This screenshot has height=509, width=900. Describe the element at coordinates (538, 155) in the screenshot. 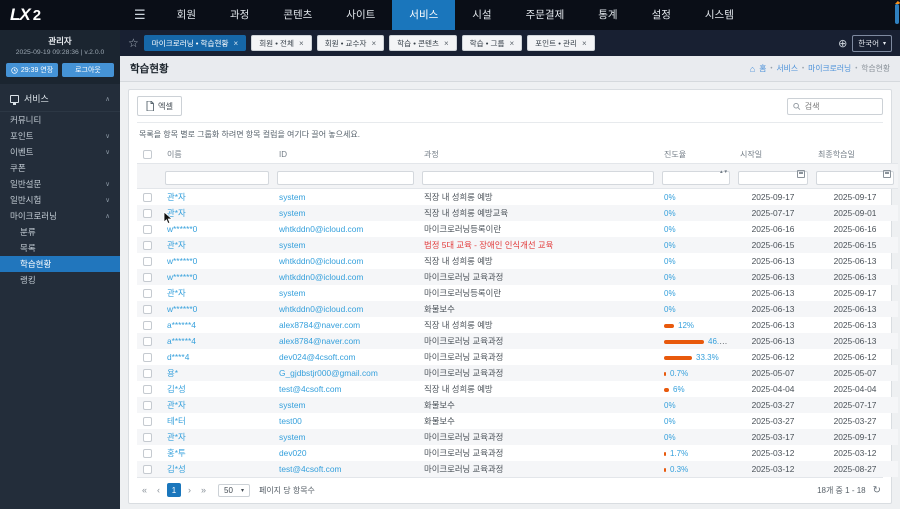

I see `column-header-course: 과정` at that location.